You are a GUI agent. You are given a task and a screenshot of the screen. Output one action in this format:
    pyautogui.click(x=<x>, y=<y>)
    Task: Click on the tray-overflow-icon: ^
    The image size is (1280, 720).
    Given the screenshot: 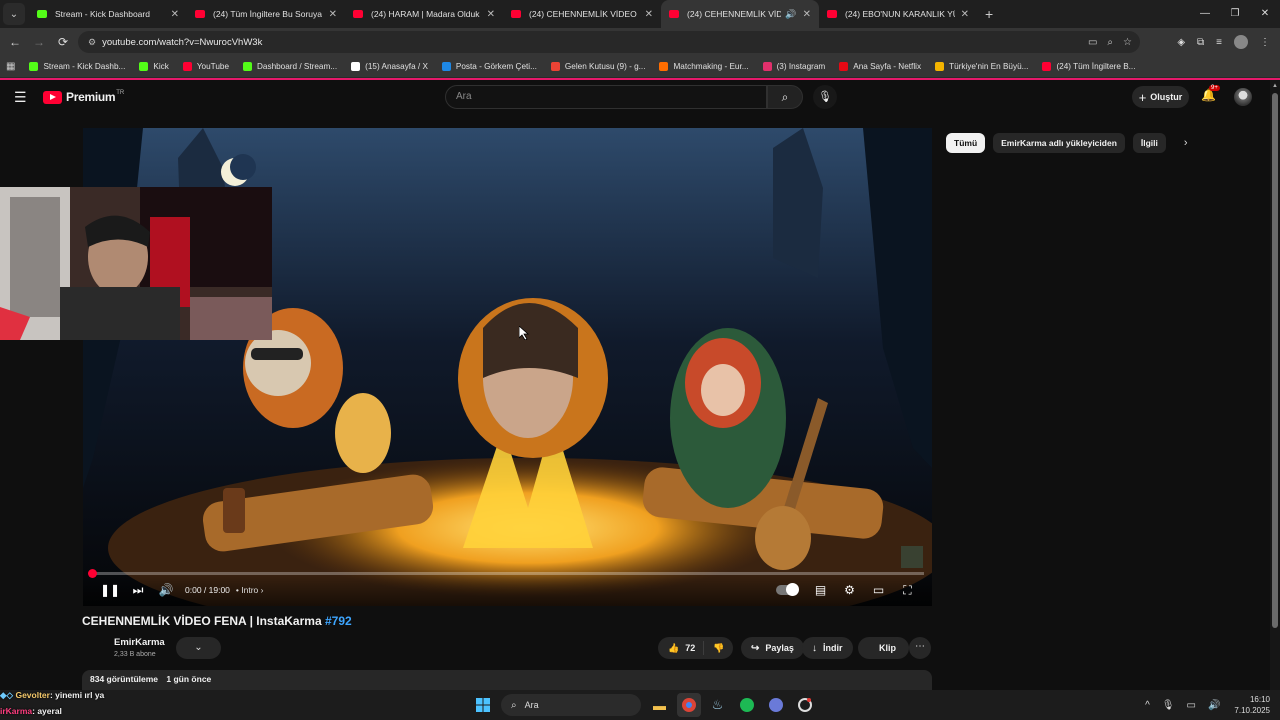 What is the action you would take?
    pyautogui.click(x=1147, y=705)
    